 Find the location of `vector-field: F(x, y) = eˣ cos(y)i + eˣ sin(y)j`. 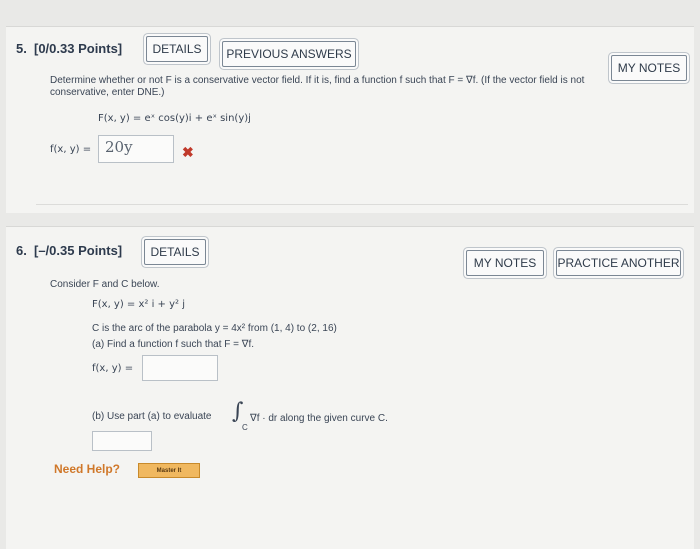

vector-field: F(x, y) = eˣ cos(y)i + eˣ sin(y)j is located at coordinates (174, 118).